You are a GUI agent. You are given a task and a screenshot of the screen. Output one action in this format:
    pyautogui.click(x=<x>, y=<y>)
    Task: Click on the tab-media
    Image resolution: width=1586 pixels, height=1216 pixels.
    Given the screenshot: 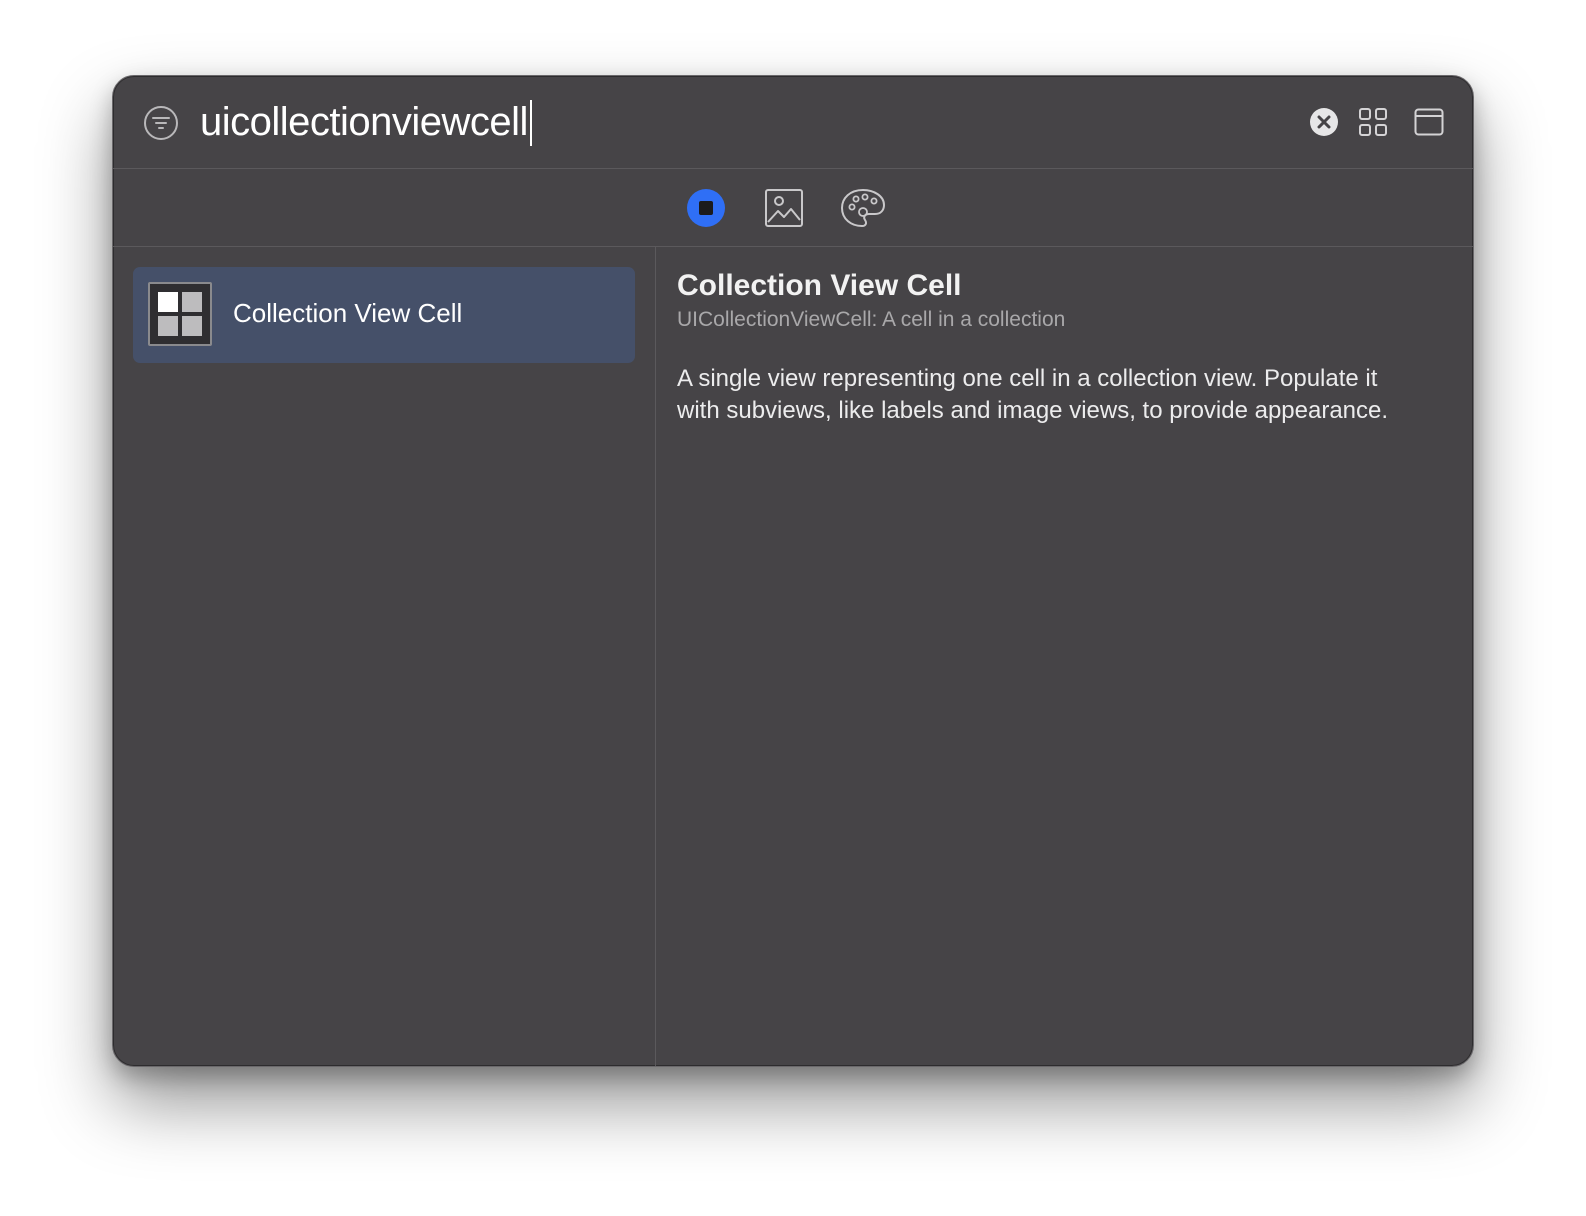 What is the action you would take?
    pyautogui.click(x=784, y=208)
    